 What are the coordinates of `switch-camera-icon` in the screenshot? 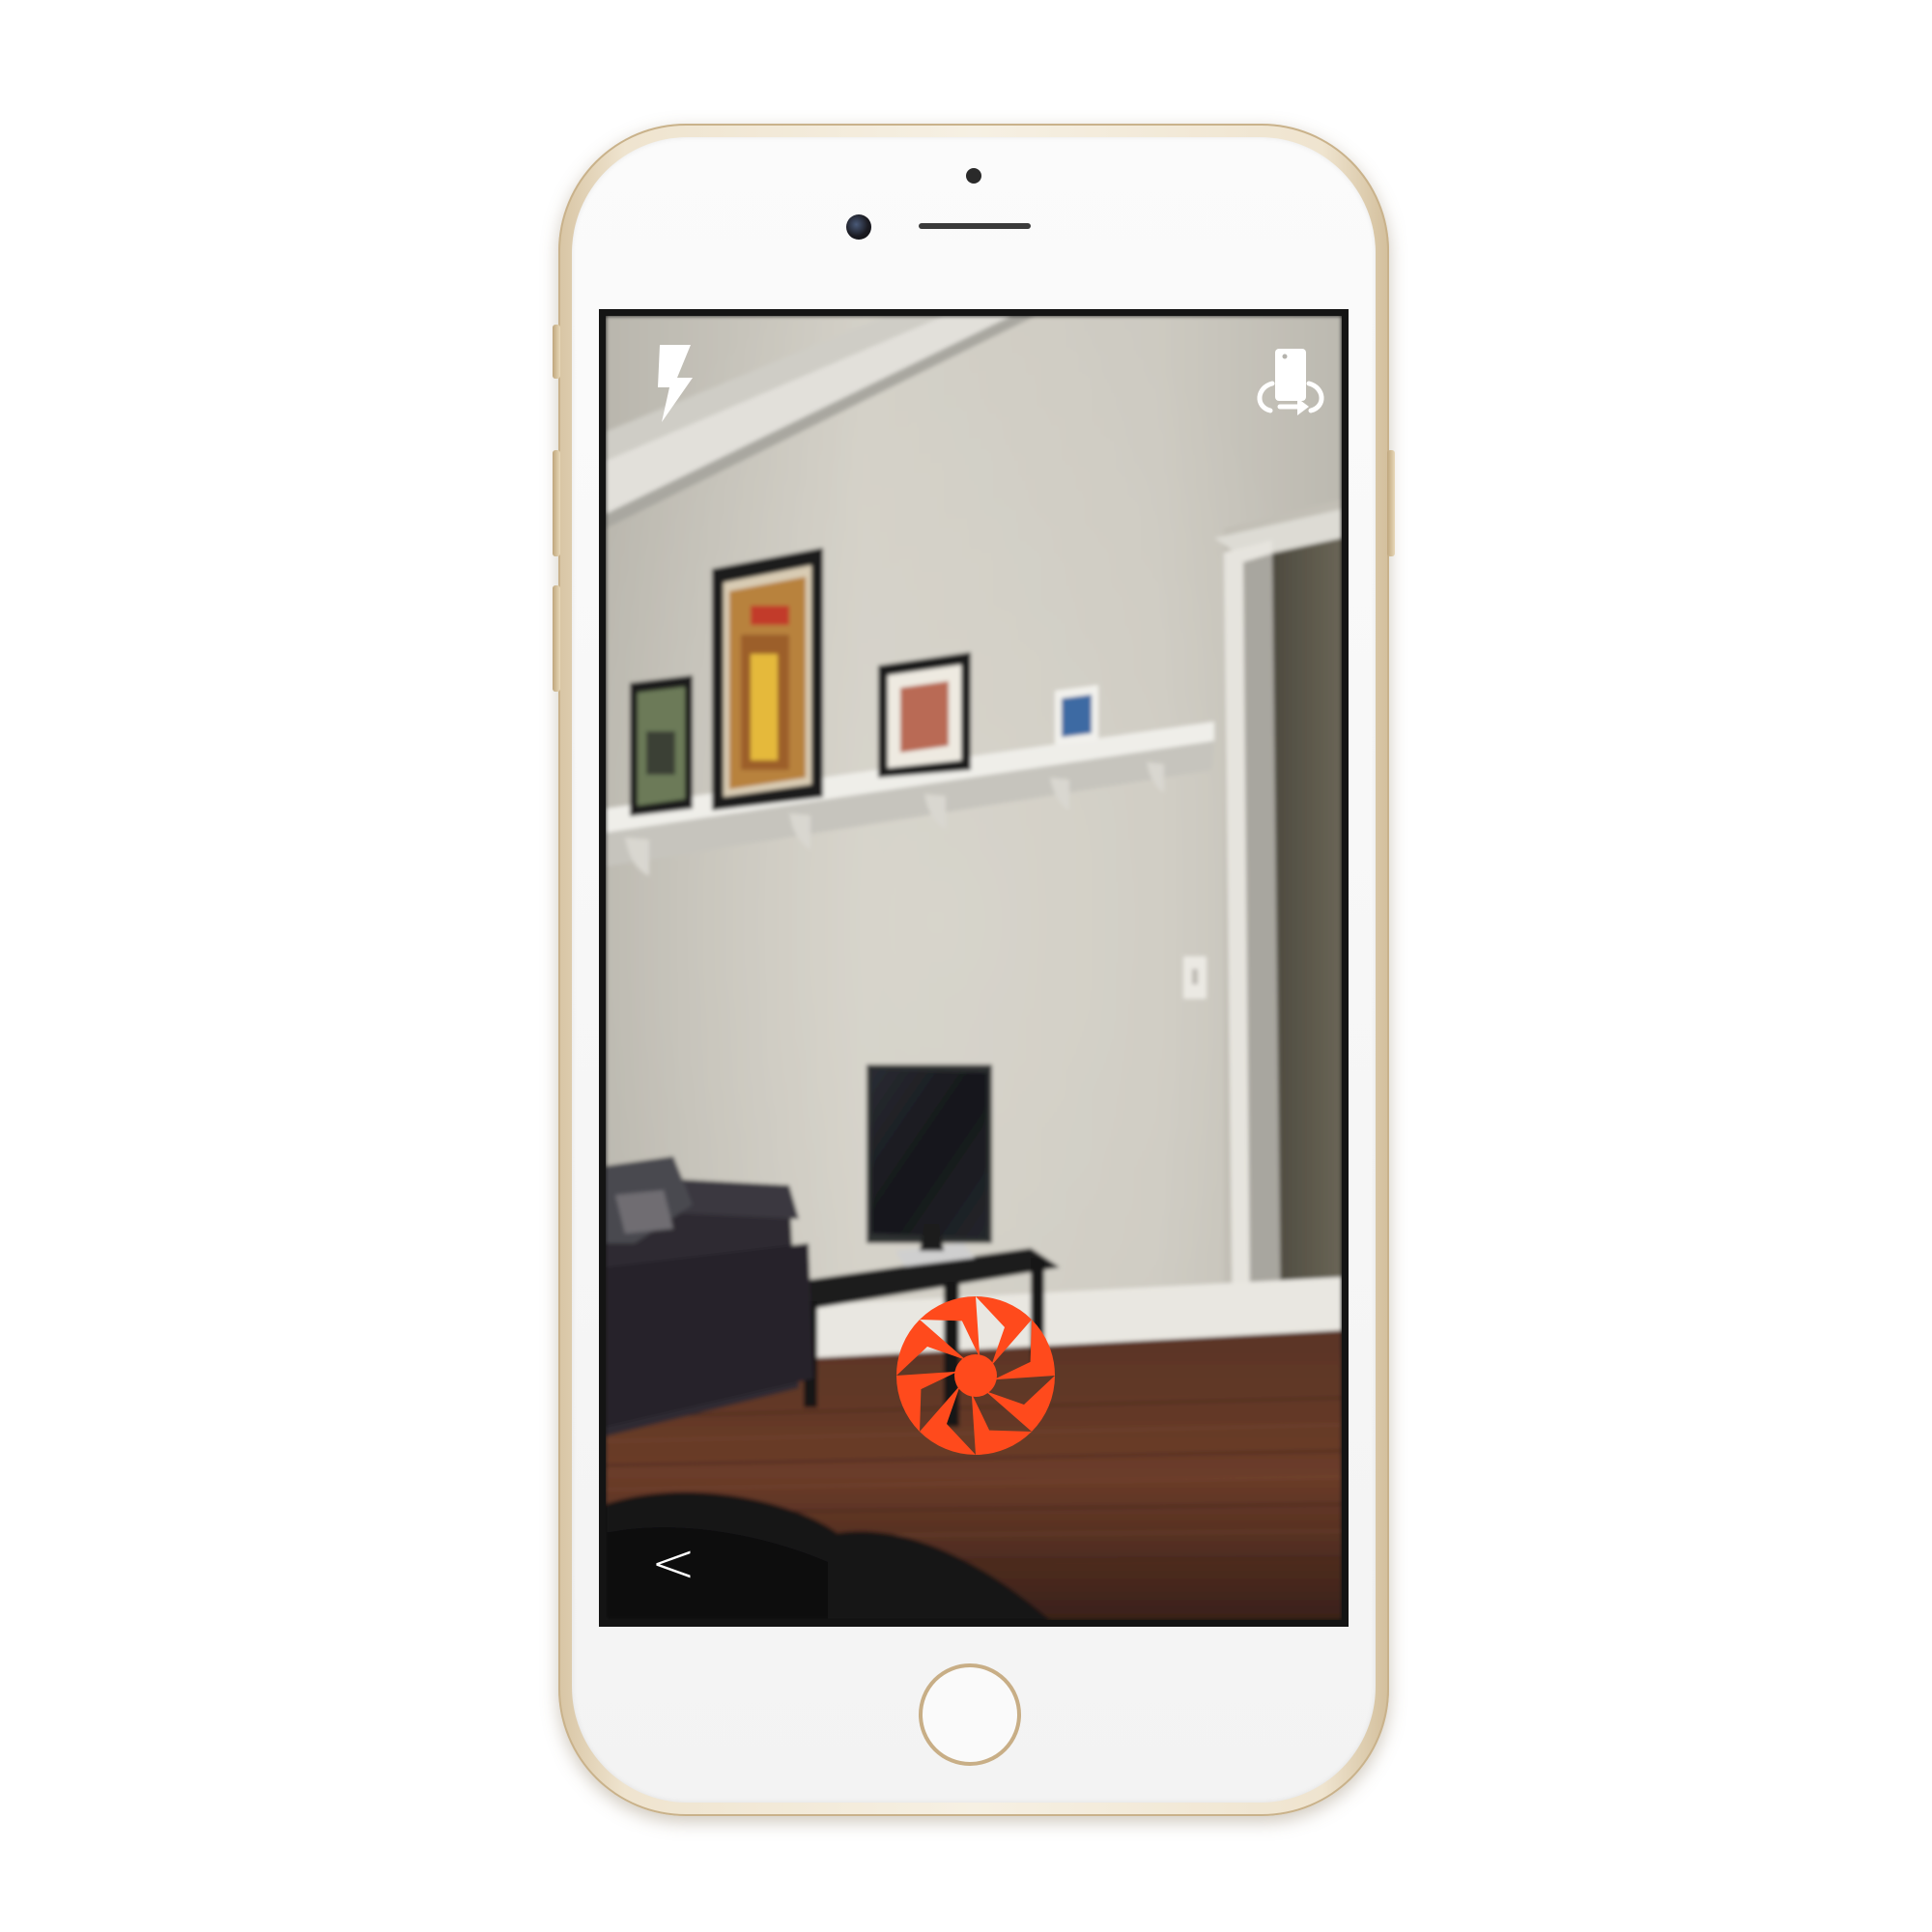 It's located at (1290, 382).